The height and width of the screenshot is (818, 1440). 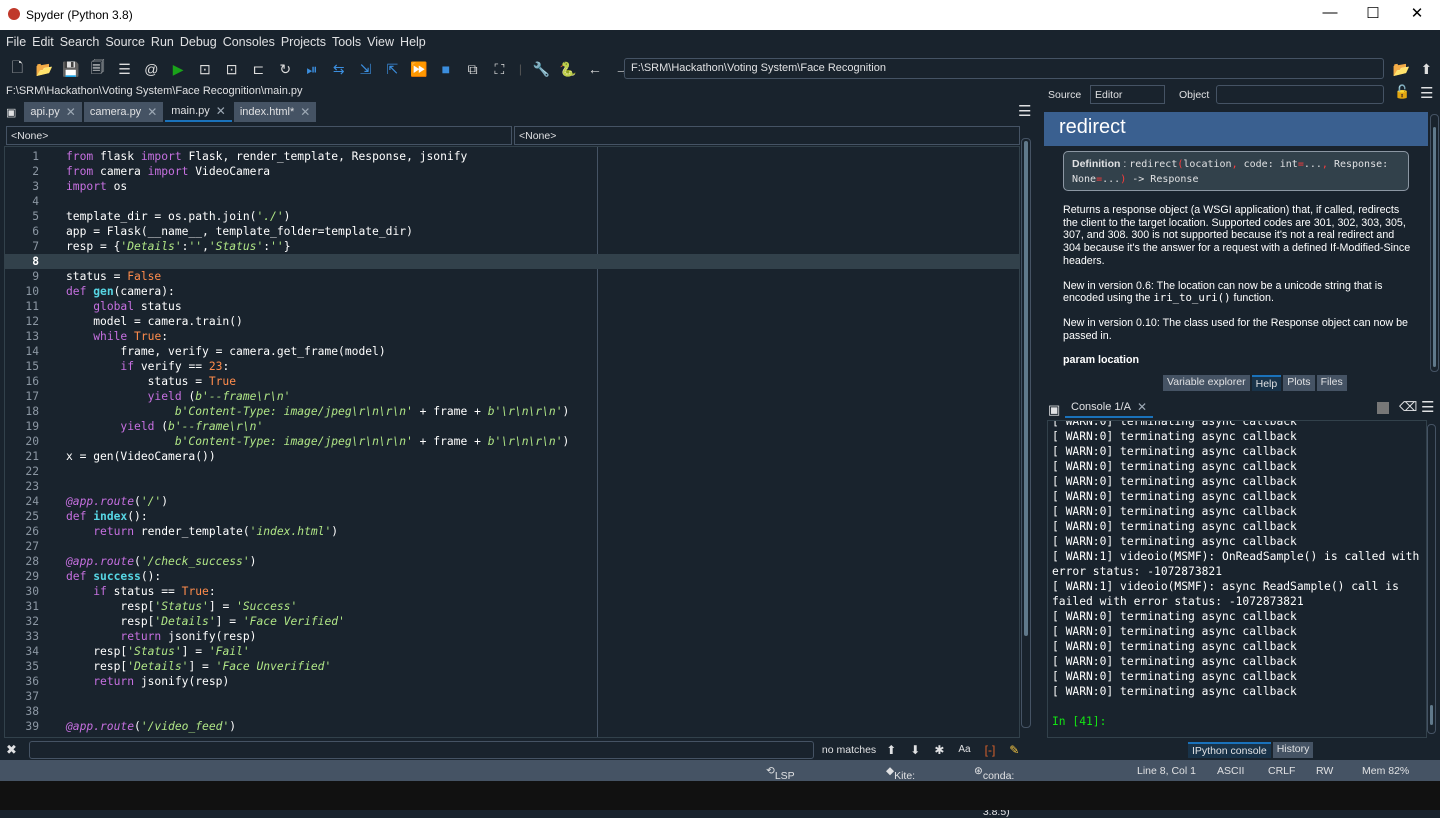 What do you see at coordinates (158, 651) in the screenshot?
I see `line-text: resp['Status'] = 'Fail'` at bounding box center [158, 651].